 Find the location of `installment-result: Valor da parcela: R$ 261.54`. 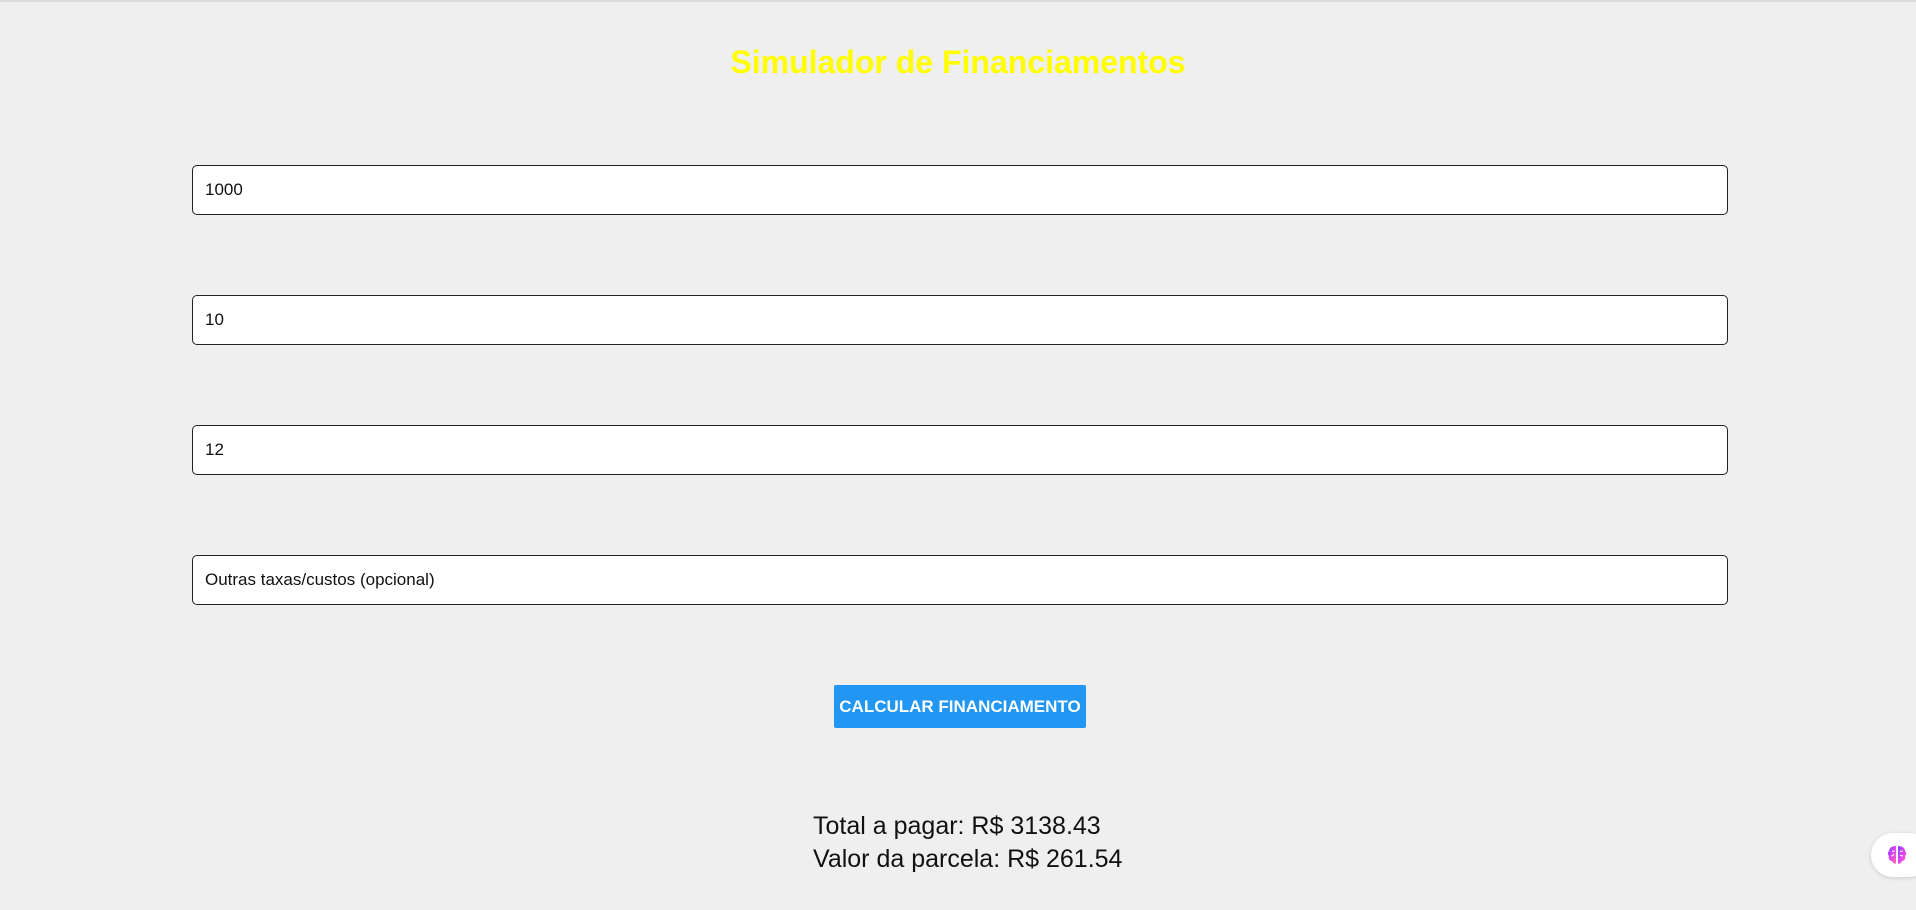

installment-result: Valor da parcela: R$ 261.54 is located at coordinates (968, 859).